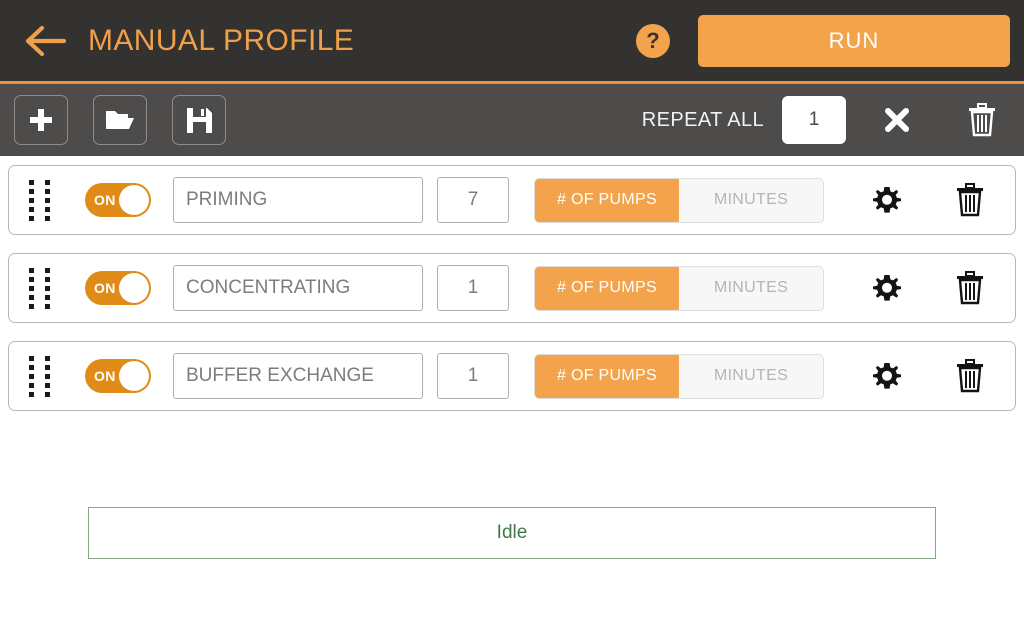 Image resolution: width=1024 pixels, height=632 pixels. Describe the element at coordinates (854, 40) in the screenshot. I see `run-button: RUN` at that location.